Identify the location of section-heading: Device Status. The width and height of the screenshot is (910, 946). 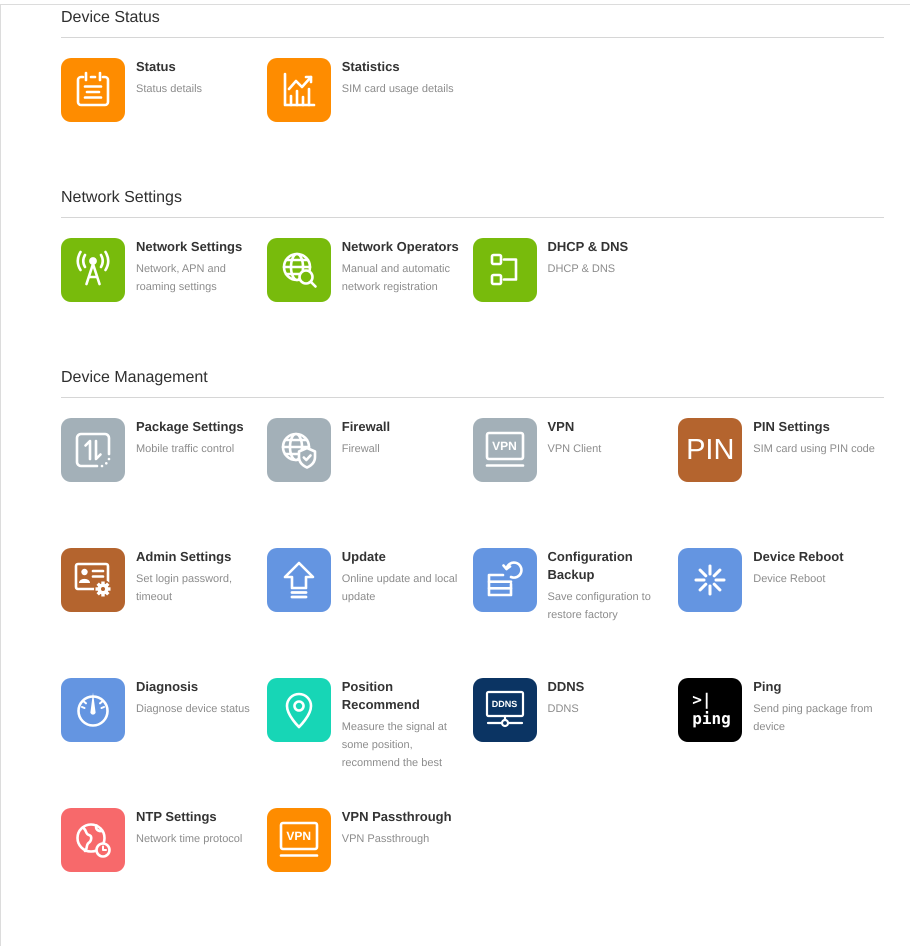
(110, 18).